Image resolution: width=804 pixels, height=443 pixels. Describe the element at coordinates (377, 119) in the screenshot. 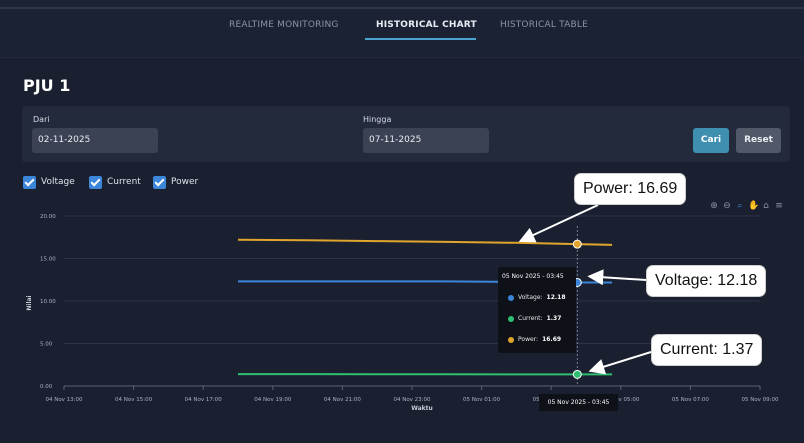

I see `to-label: Hingga` at that location.